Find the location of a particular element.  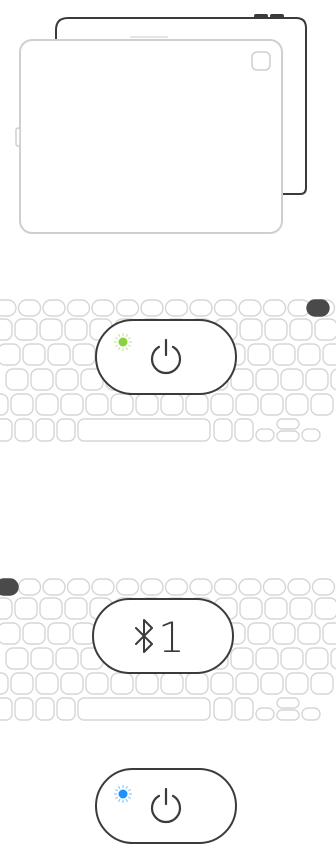

power-button-illustration is located at coordinates (166, 806).